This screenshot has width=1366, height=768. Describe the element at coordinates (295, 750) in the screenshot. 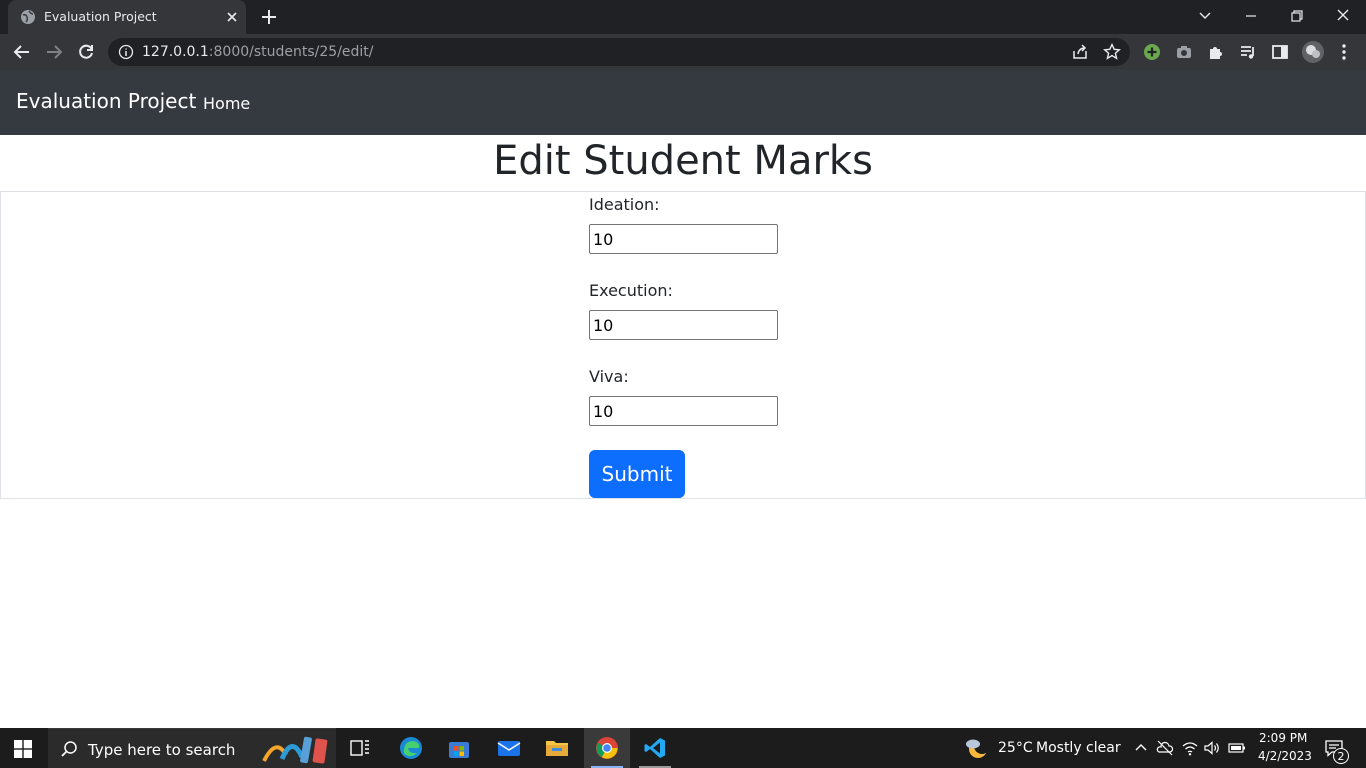

I see `search-highlight-illustration-icon` at that location.